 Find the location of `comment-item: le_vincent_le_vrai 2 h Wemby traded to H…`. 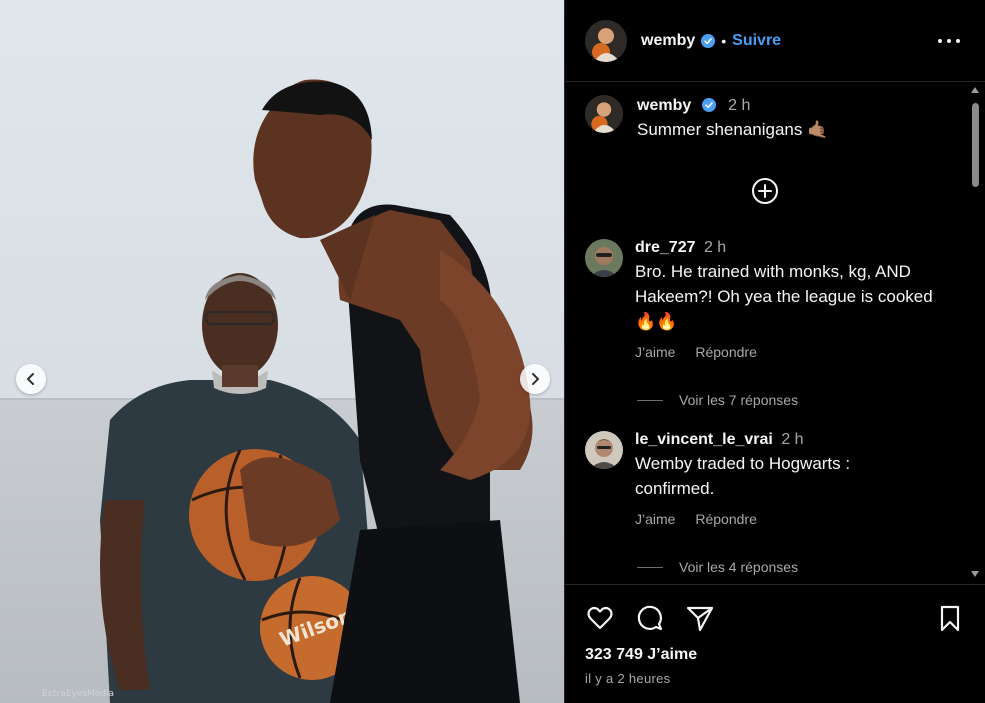

comment-item: le_vincent_le_vrai 2 h Wemby traded to H… is located at coordinates (770, 479).